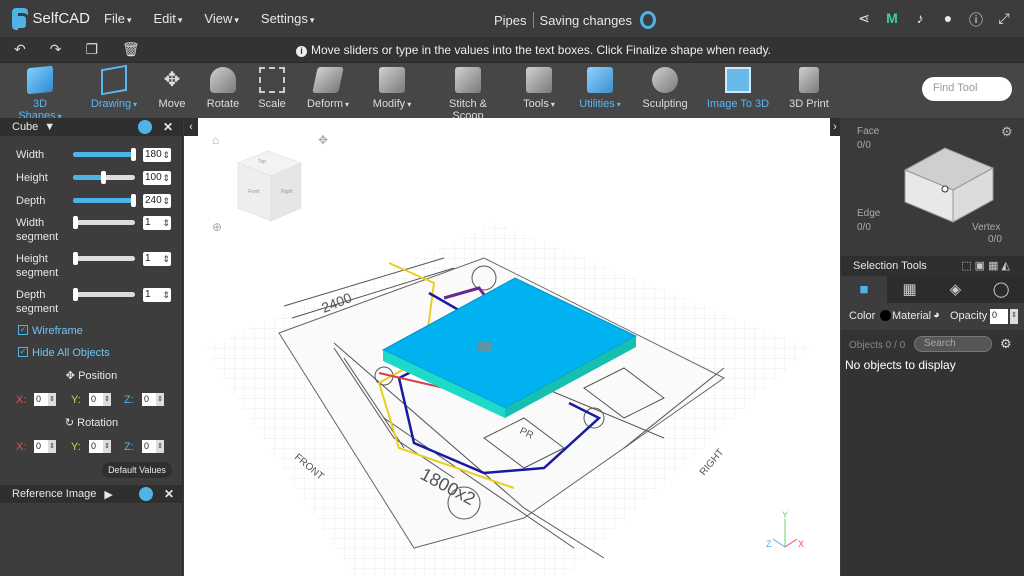  I want to click on depth-segment-slider, so click(104, 294).